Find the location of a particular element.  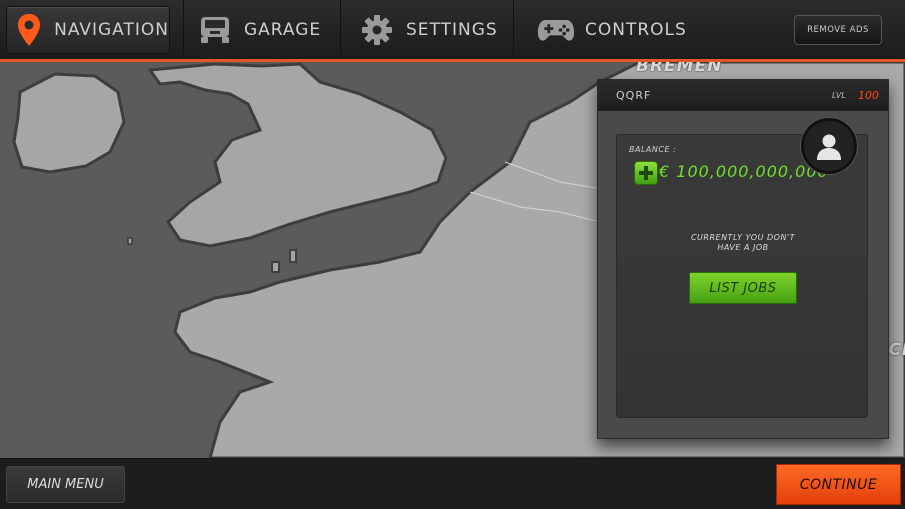

level-label: LVL is located at coordinates (839, 95).